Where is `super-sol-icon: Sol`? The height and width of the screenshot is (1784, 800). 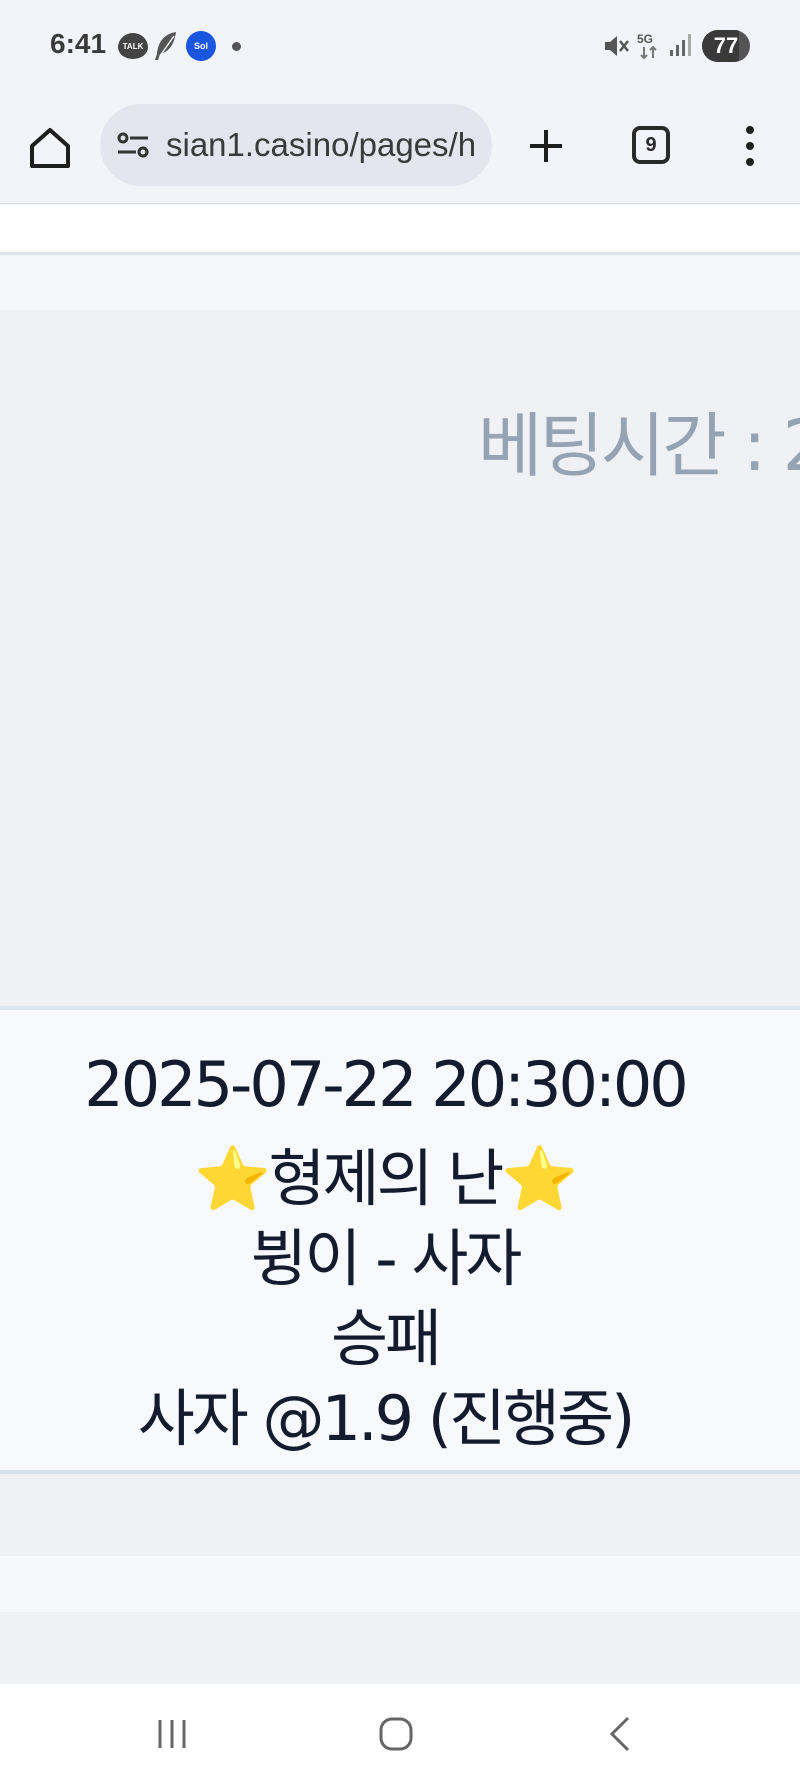 super-sol-icon: Sol is located at coordinates (201, 46).